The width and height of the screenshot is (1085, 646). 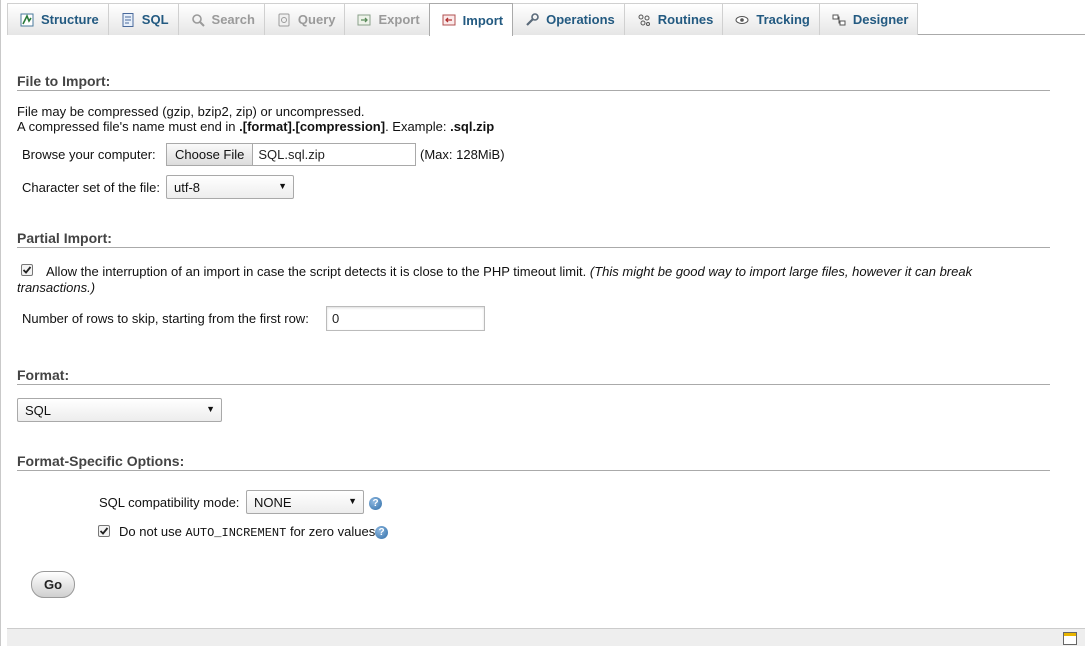 What do you see at coordinates (27, 20) in the screenshot?
I see `structure-icon` at bounding box center [27, 20].